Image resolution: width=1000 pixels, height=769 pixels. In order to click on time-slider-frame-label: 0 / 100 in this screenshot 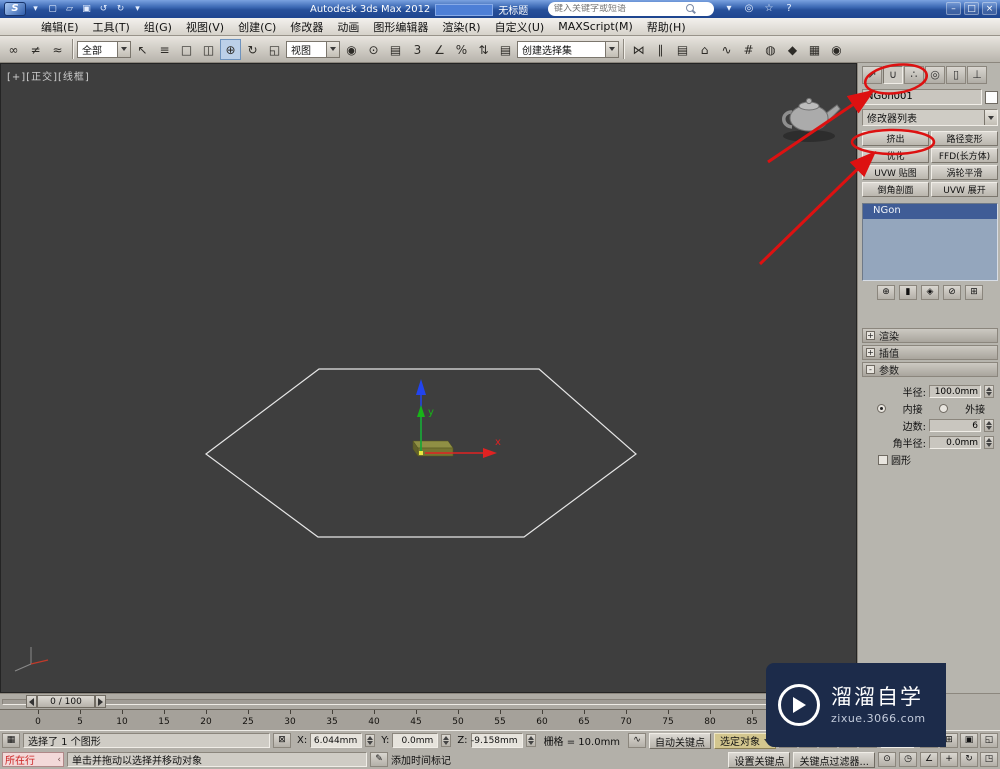, I will do `click(66, 701)`.